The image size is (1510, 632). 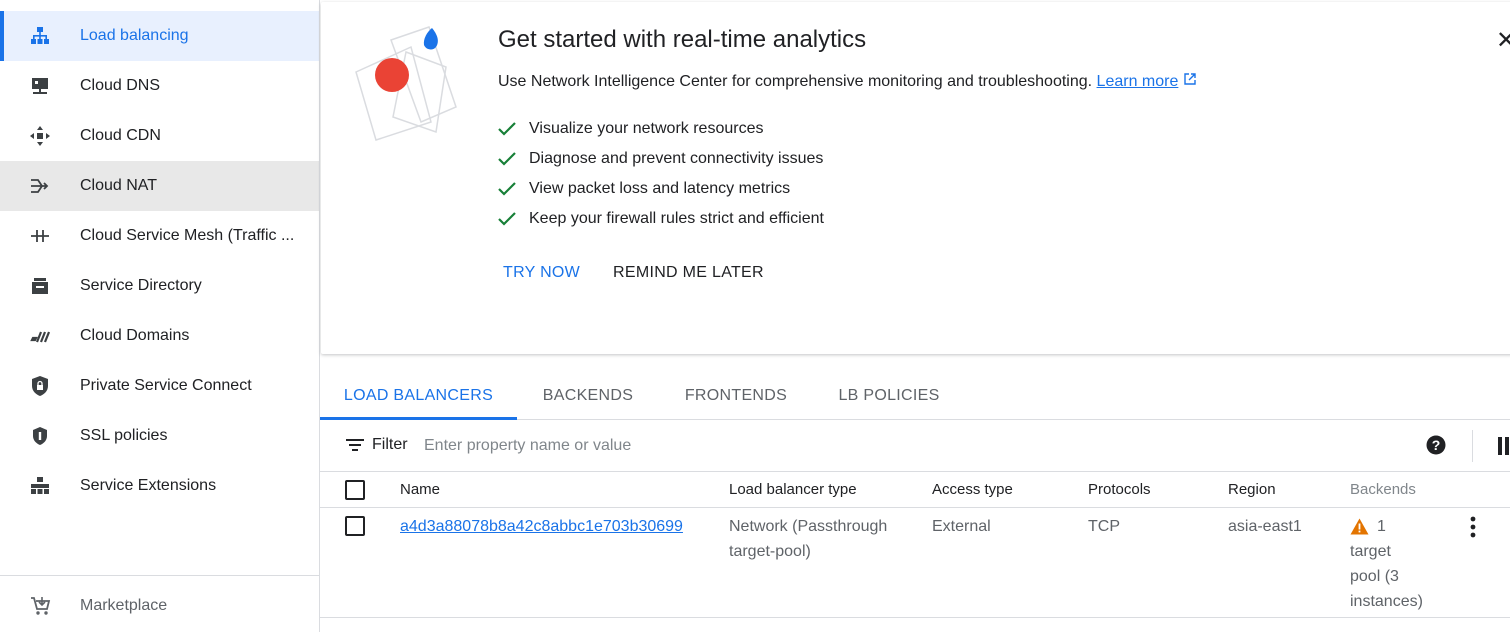 What do you see at coordinates (736, 396) in the screenshot?
I see `tab-frontends: FRONTENDS` at bounding box center [736, 396].